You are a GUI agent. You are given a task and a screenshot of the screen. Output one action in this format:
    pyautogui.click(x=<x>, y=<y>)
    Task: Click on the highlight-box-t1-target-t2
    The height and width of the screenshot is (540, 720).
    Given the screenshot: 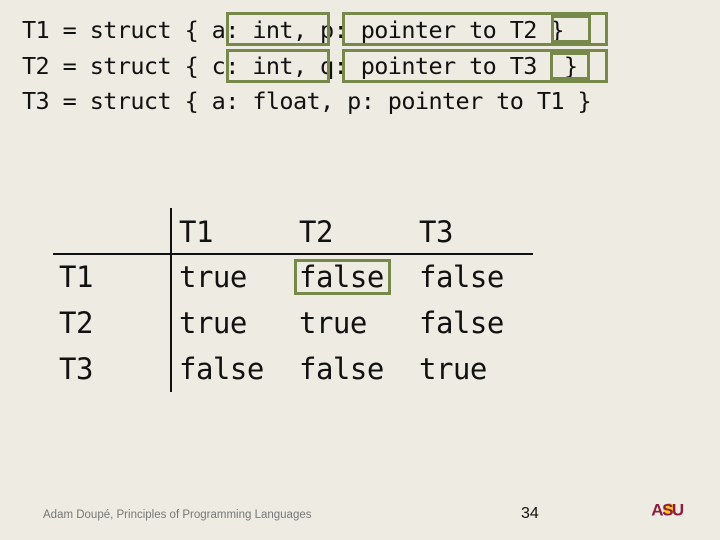 What is the action you would take?
    pyautogui.click(x=571, y=29)
    